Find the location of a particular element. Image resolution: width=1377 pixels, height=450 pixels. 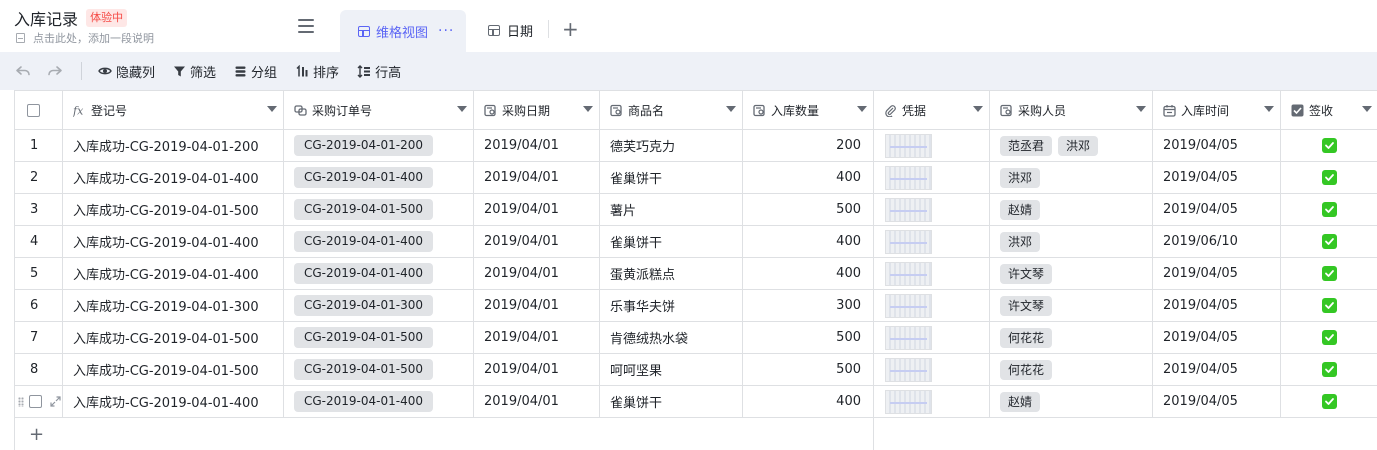

row-number-cell: 3 is located at coordinates (39, 209).